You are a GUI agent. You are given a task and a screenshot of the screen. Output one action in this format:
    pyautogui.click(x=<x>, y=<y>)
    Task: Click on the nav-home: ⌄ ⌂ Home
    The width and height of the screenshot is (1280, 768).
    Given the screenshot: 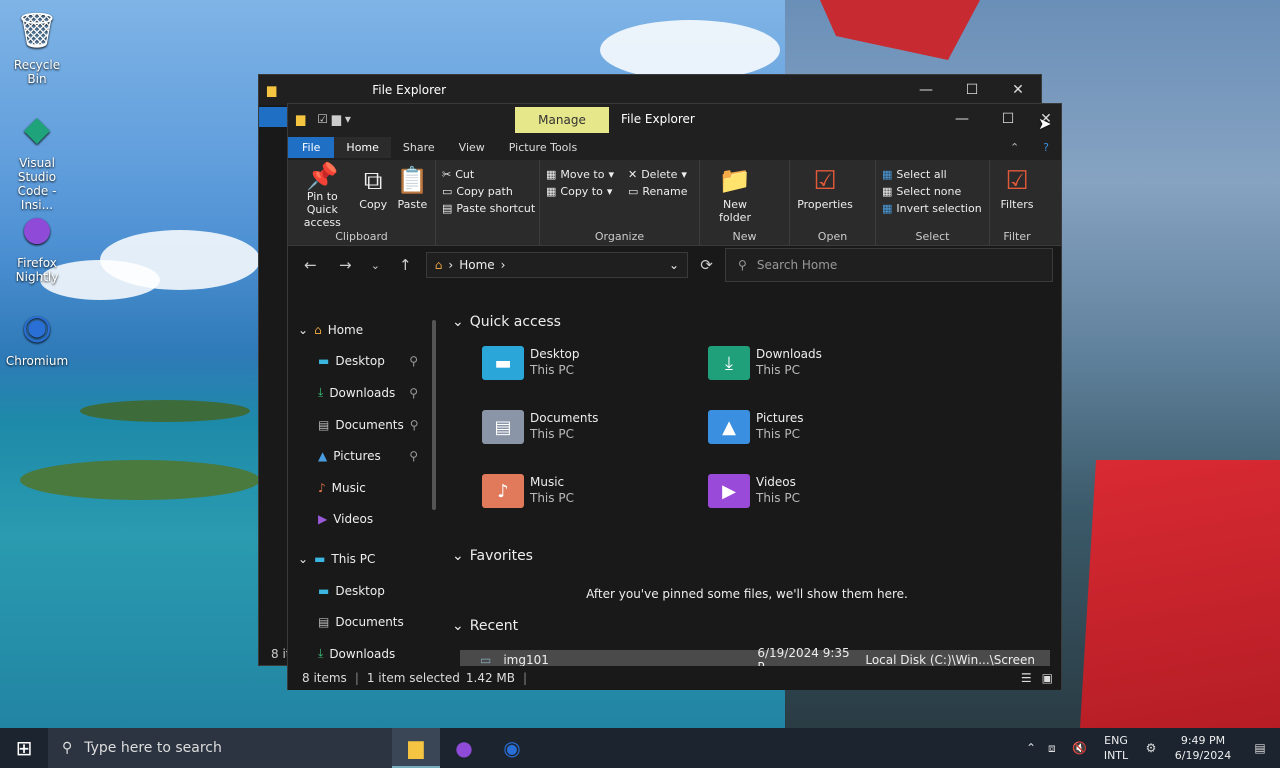 What is the action you would take?
    pyautogui.click(x=363, y=330)
    